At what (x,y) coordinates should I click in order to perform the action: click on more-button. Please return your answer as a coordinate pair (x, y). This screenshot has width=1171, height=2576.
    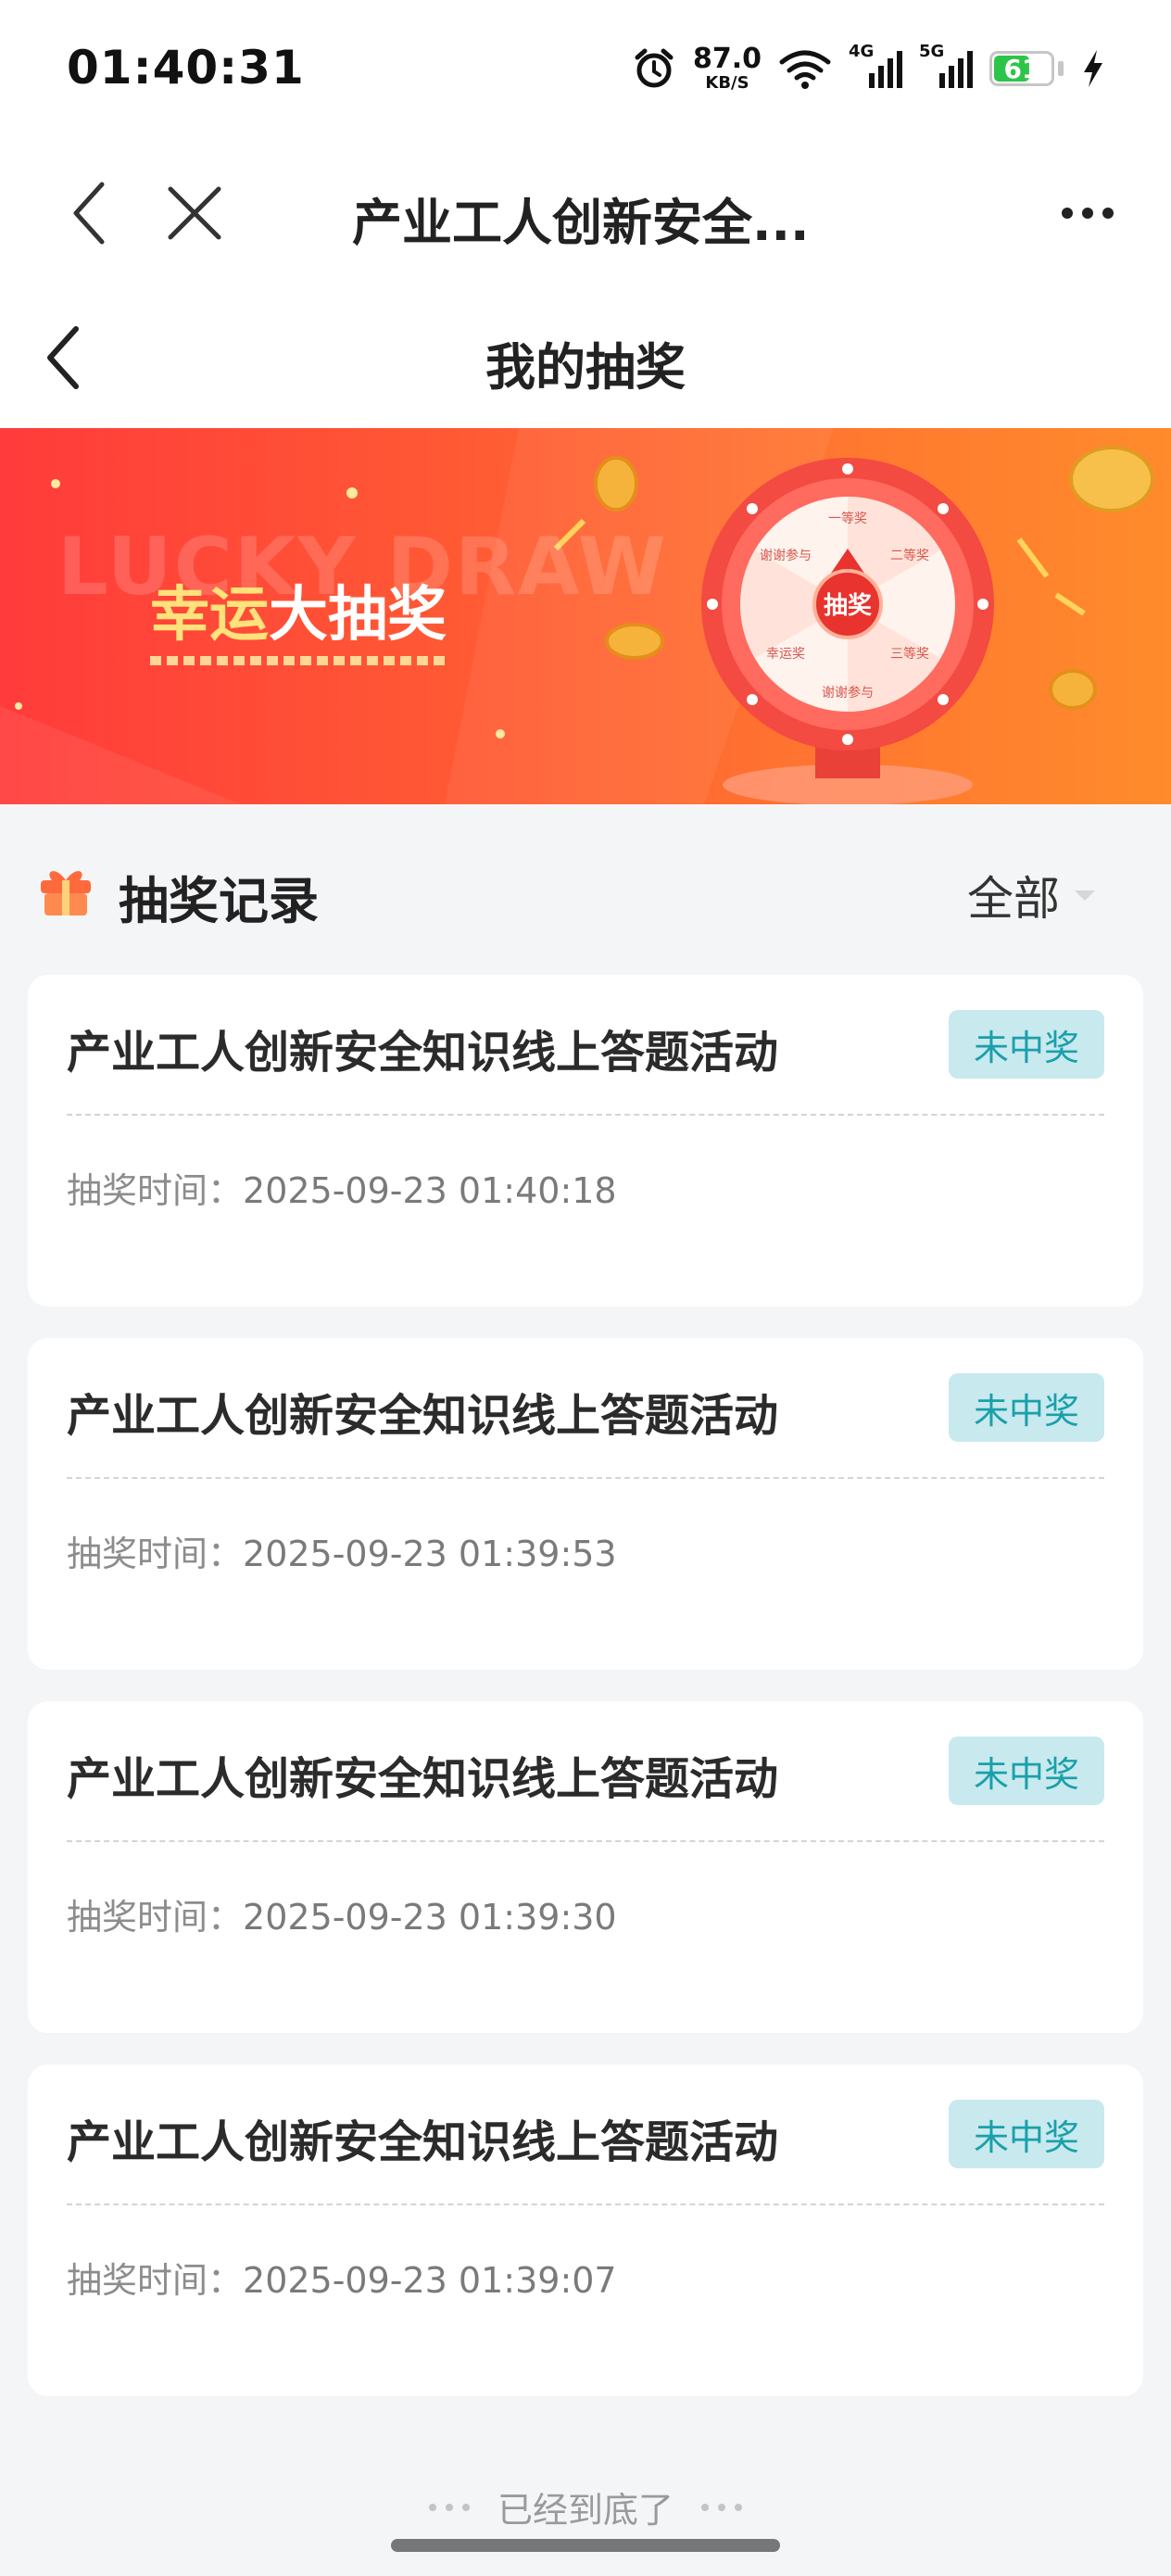
    Looking at the image, I should click on (1088, 213).